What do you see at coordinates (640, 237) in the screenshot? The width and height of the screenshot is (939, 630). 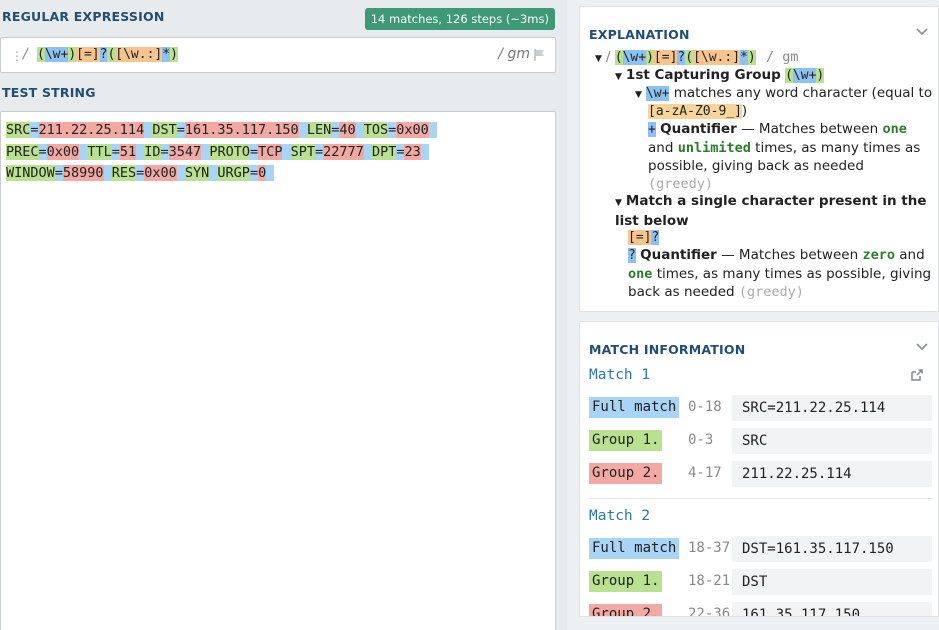 I see `class-token: [=]` at bounding box center [640, 237].